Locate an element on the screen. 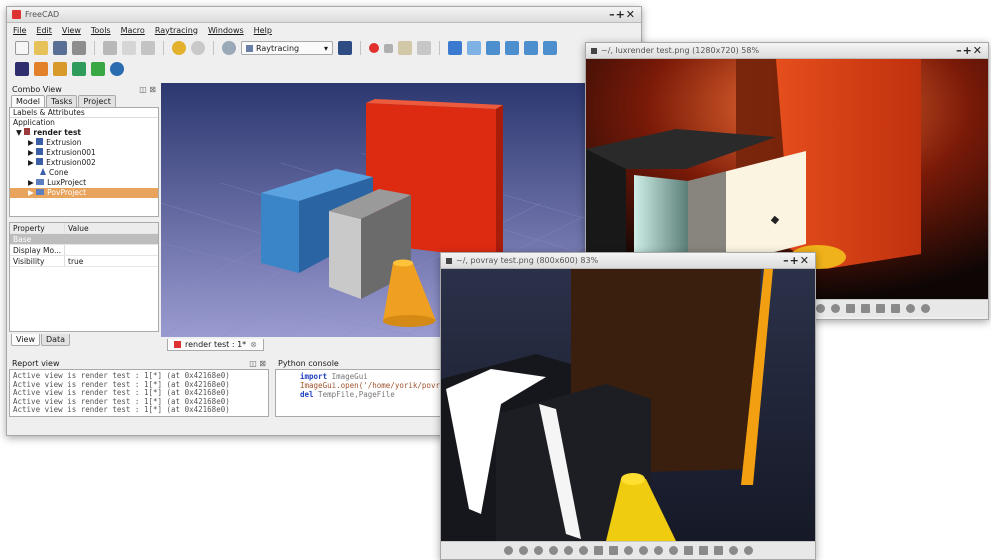 The width and height of the screenshot is (991, 560). tab-tasks: Tasks is located at coordinates (62, 101).